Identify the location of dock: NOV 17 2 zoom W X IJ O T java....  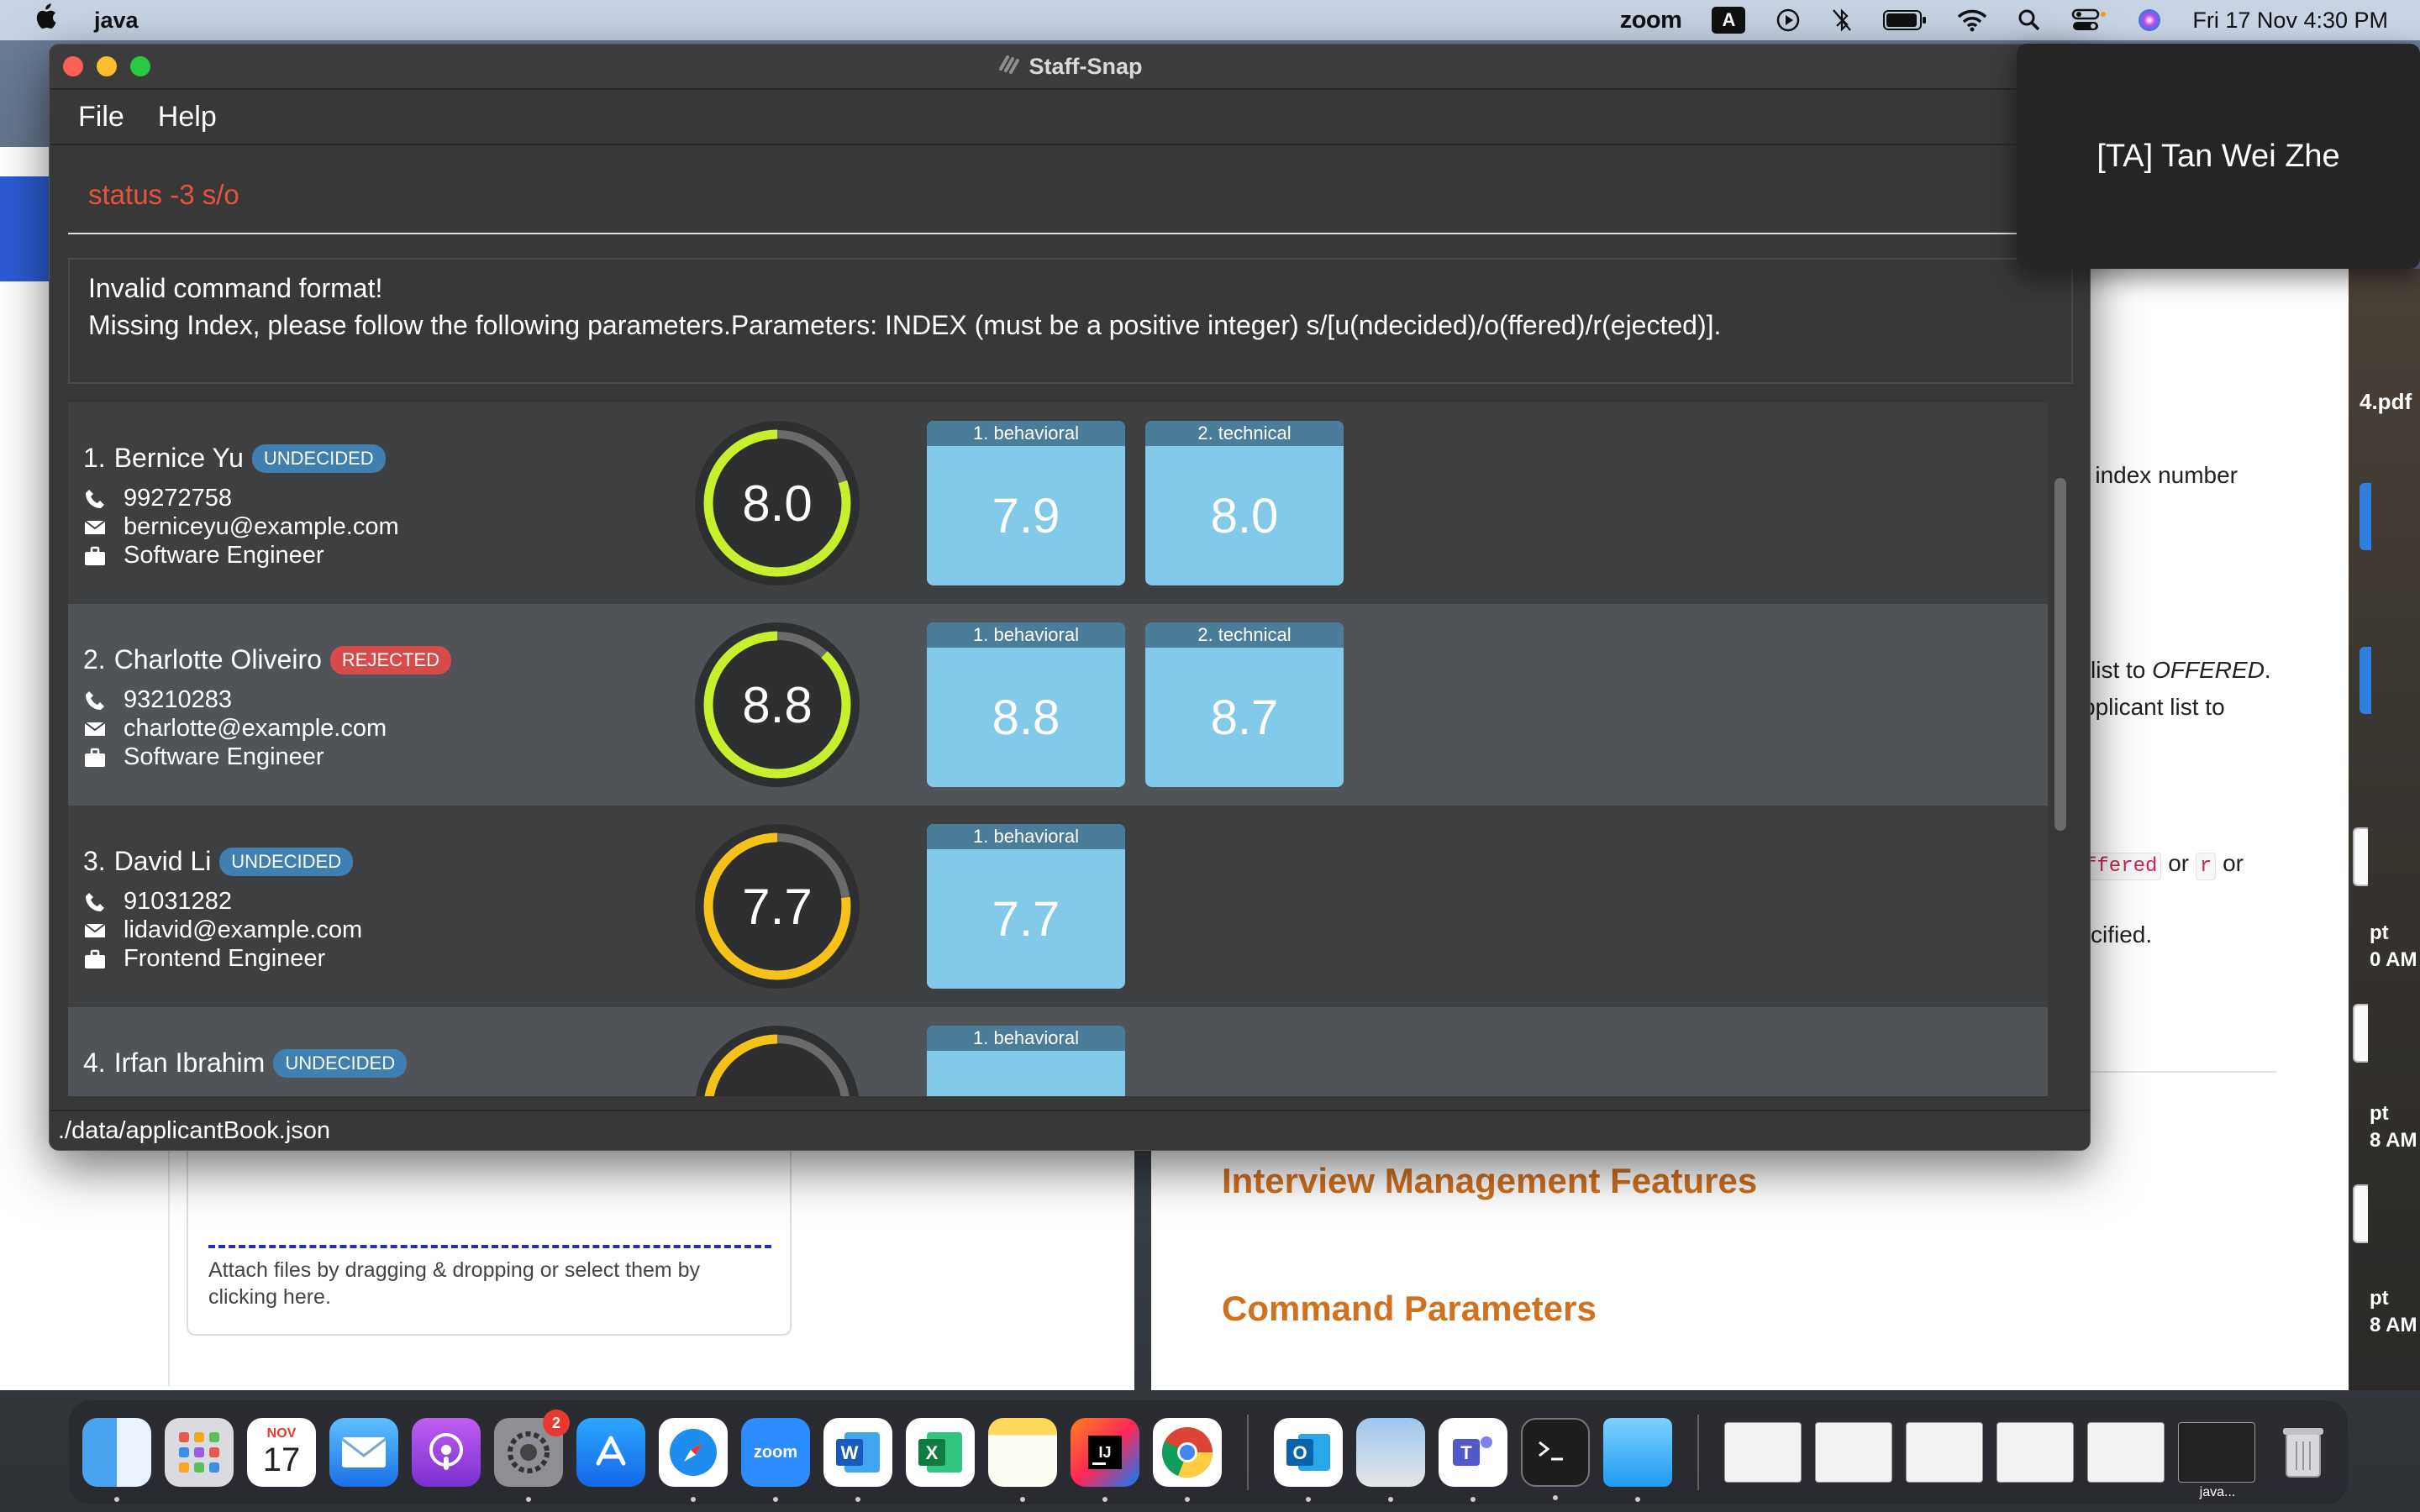
(1208, 1452).